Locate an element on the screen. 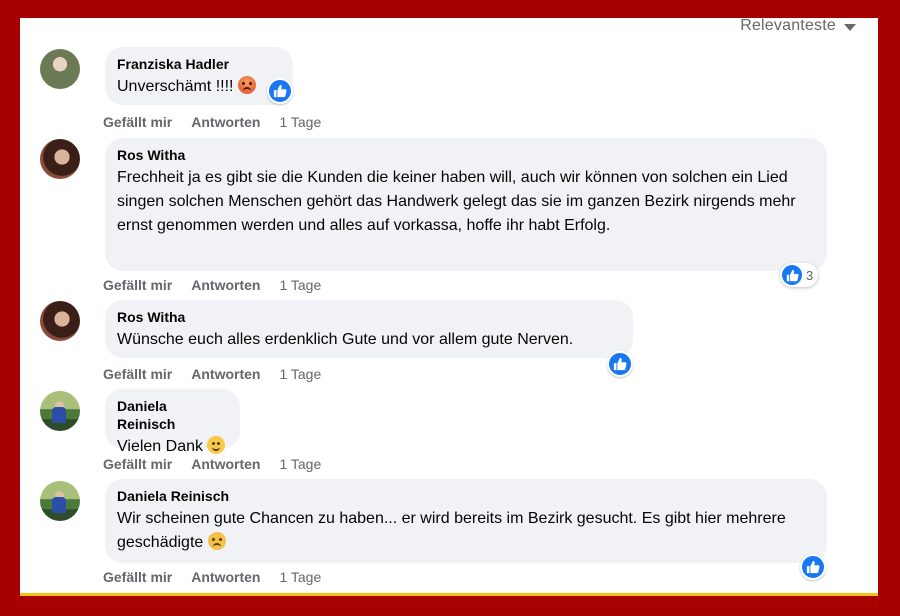  comment-text: Unverschämt !!!! is located at coordinates (175, 86).